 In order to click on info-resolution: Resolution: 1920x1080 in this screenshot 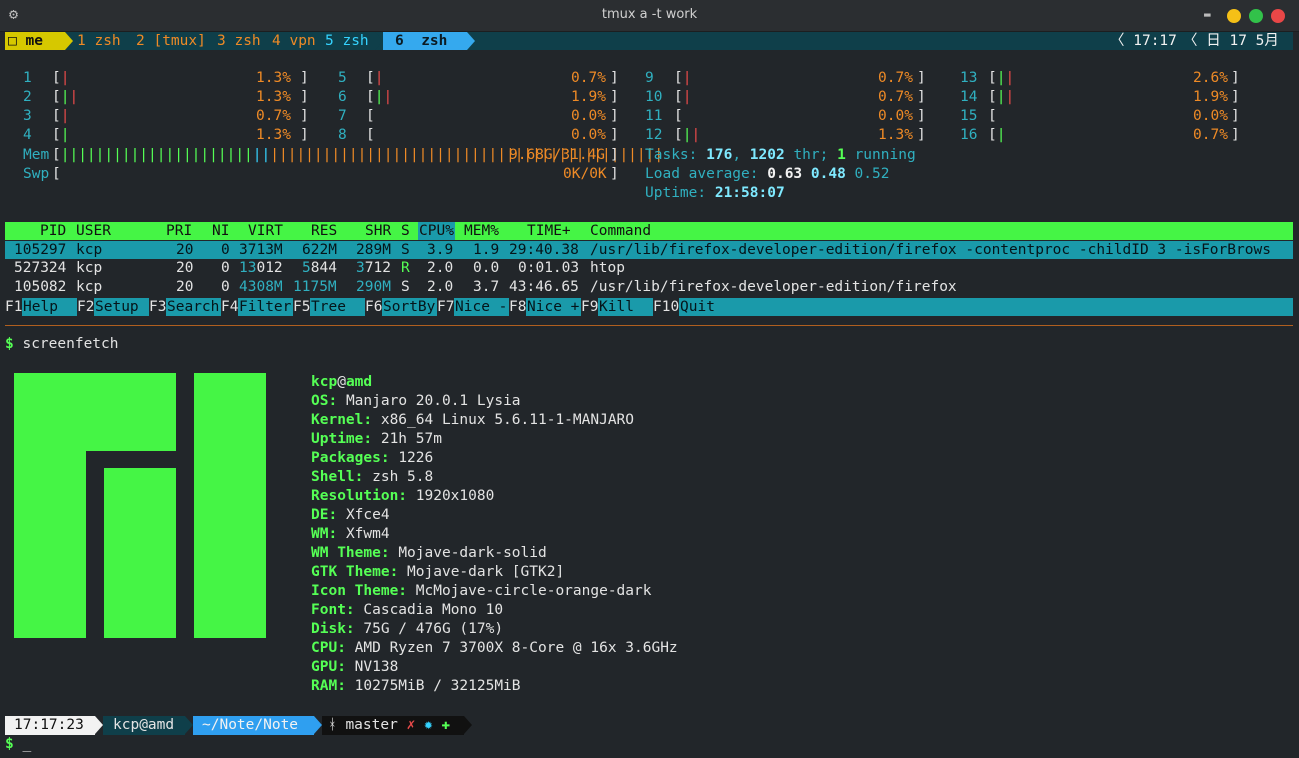, I will do `click(403, 496)`.